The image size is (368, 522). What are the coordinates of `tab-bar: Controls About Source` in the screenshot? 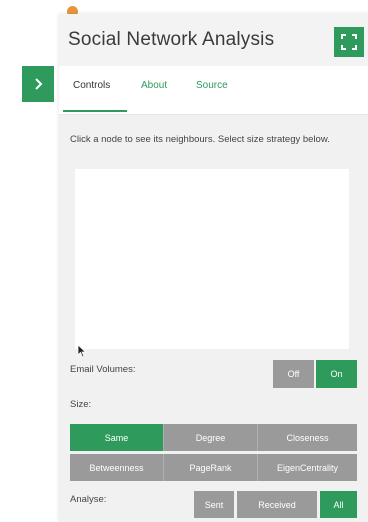 It's located at (213, 90).